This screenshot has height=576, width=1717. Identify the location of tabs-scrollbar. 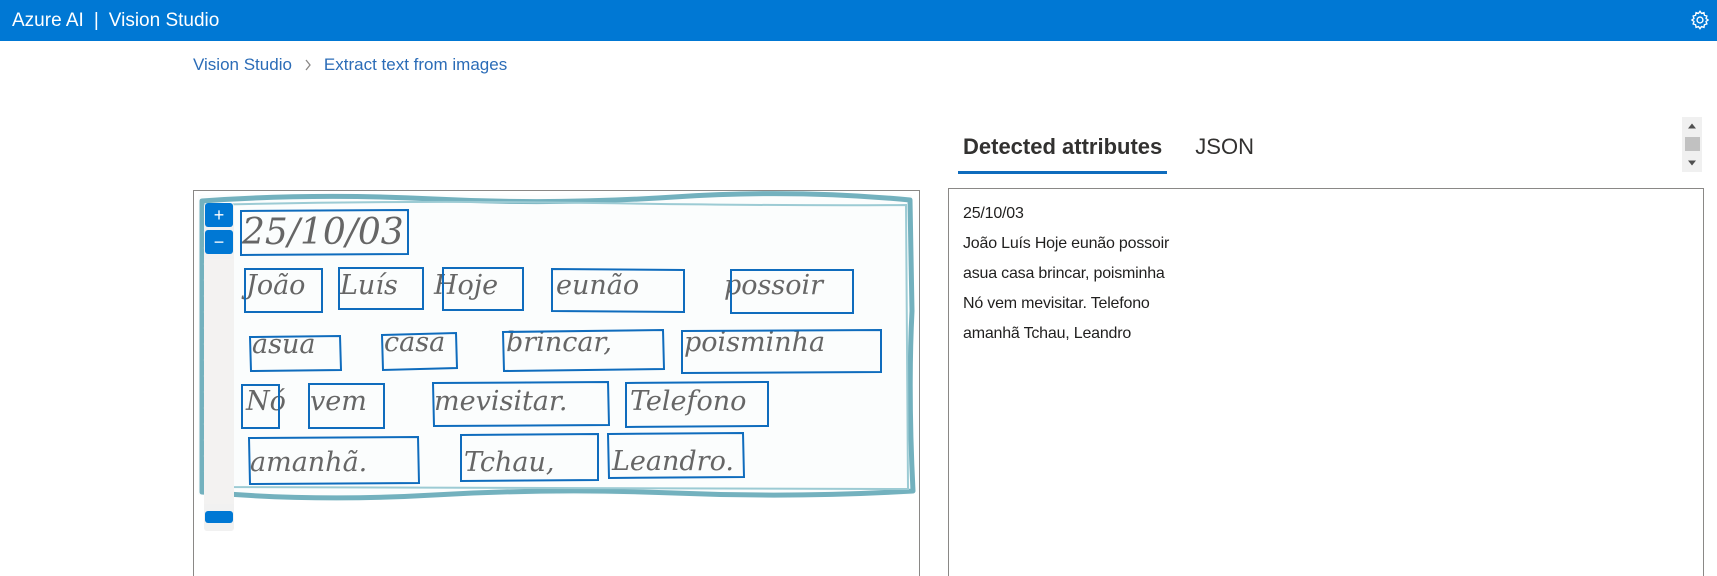
(1692, 144).